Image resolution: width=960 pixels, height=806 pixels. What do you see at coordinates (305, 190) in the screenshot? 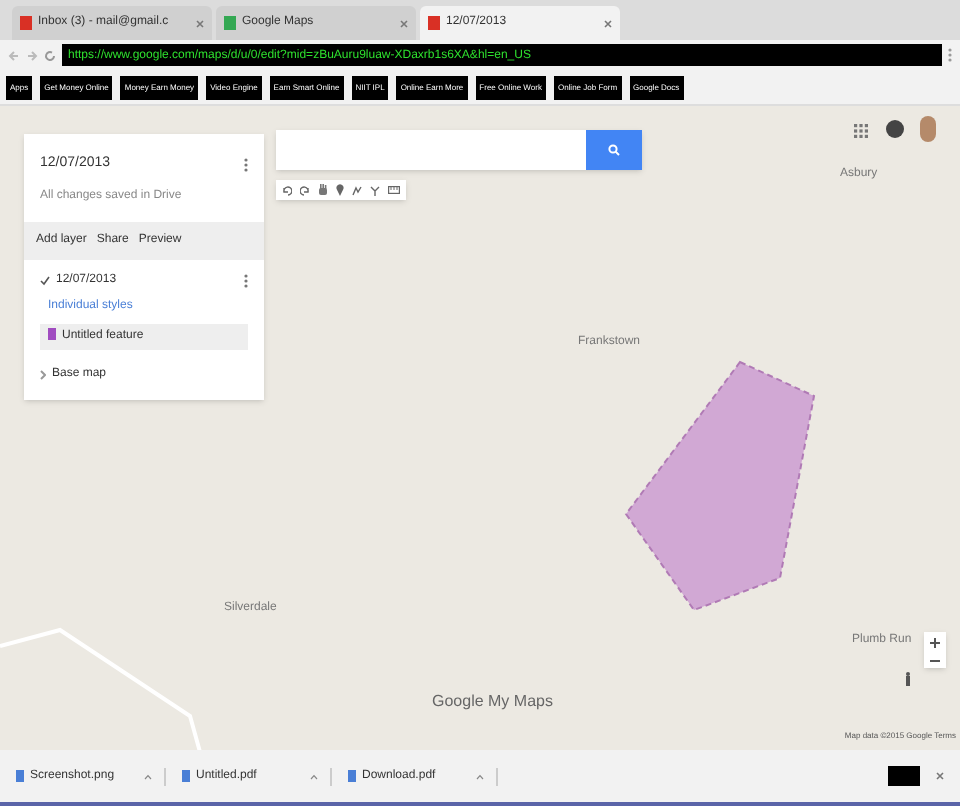
I see `redo-icon` at bounding box center [305, 190].